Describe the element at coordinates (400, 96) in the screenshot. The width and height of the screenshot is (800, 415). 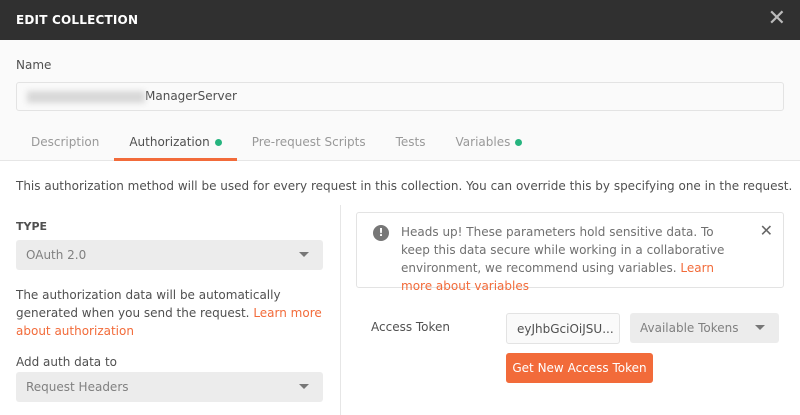
I see `name-input: ManagerServer` at that location.